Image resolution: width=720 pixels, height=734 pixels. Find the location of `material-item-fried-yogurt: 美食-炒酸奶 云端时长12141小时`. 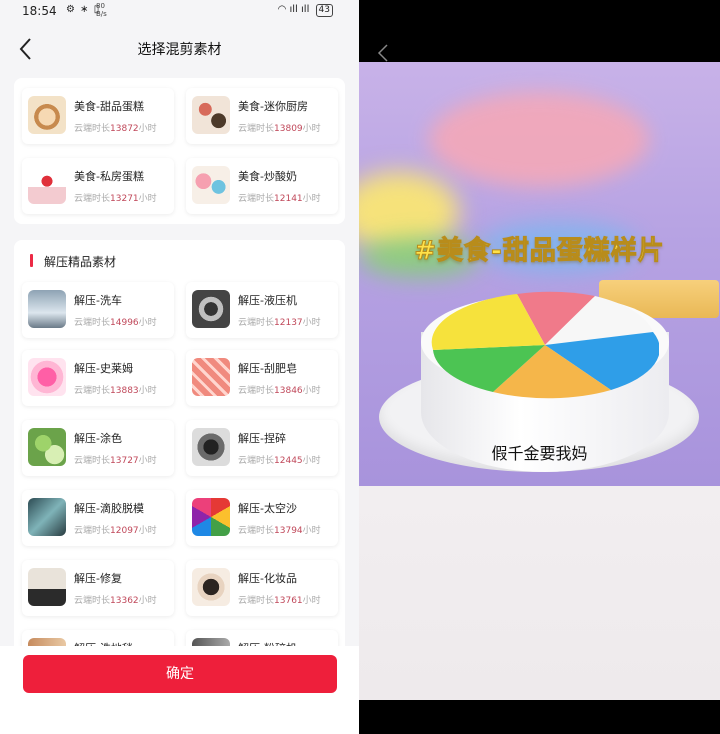

material-item-fried-yogurt: 美食-炒酸奶 云端时长12141小时 is located at coordinates (262, 186).